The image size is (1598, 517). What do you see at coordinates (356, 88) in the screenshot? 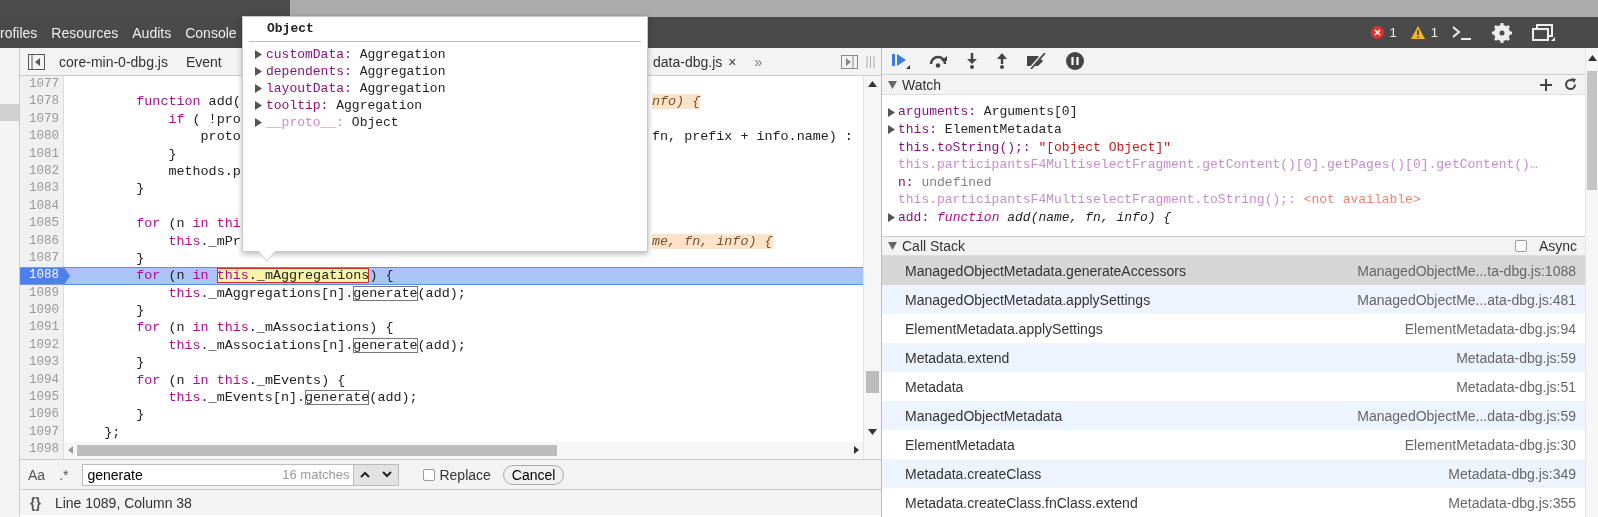
I see `object-property: layoutData: Aggregation` at bounding box center [356, 88].